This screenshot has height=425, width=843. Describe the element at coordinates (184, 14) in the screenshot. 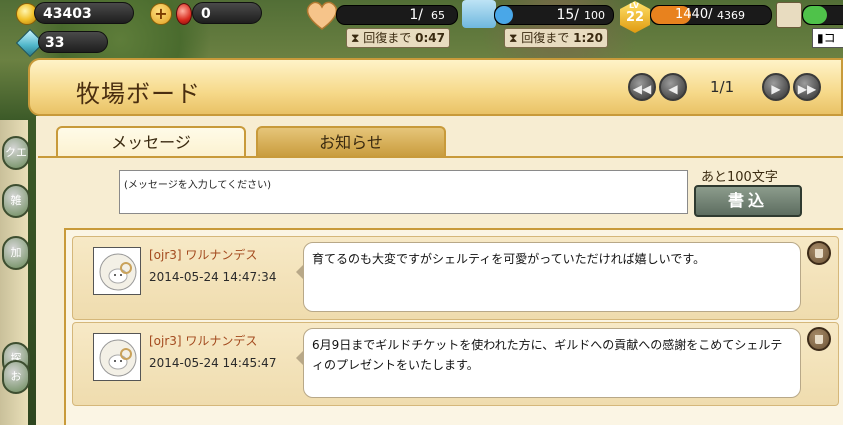

I see `ruby-icon` at that location.